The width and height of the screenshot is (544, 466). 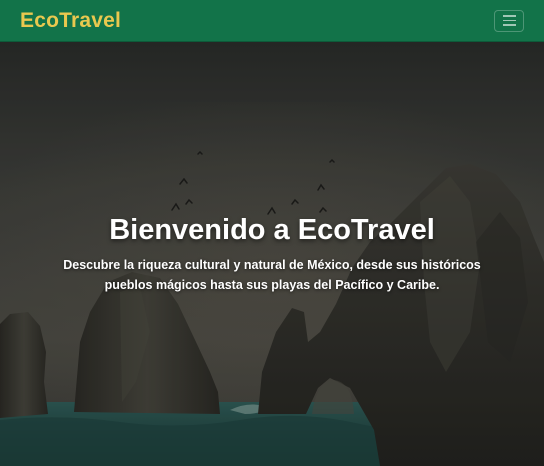 I want to click on brand-logo-link: EcoTravel, so click(x=70, y=21).